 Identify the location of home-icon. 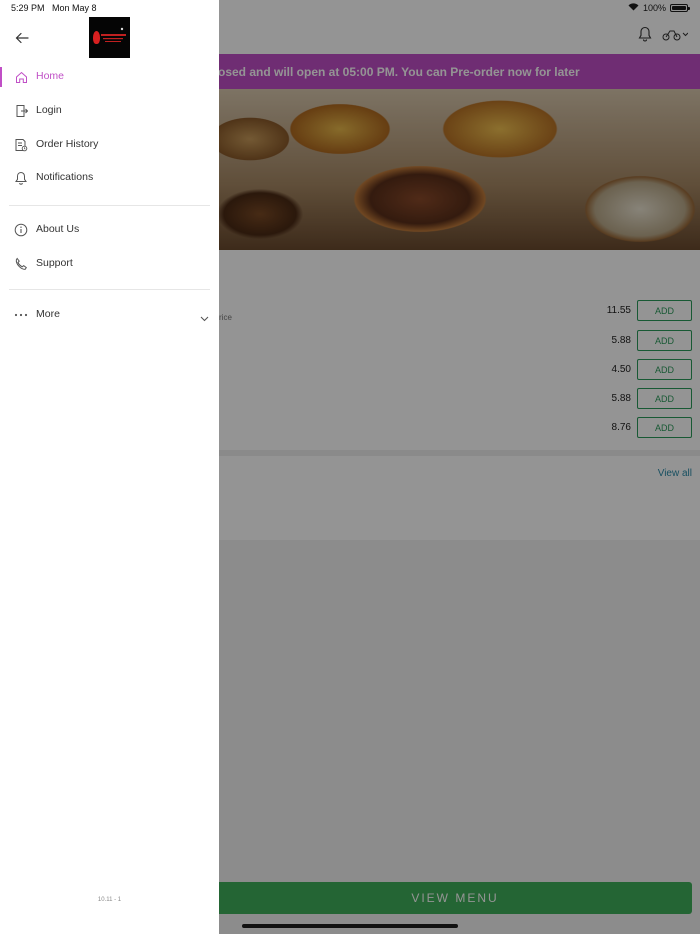
(21, 77).